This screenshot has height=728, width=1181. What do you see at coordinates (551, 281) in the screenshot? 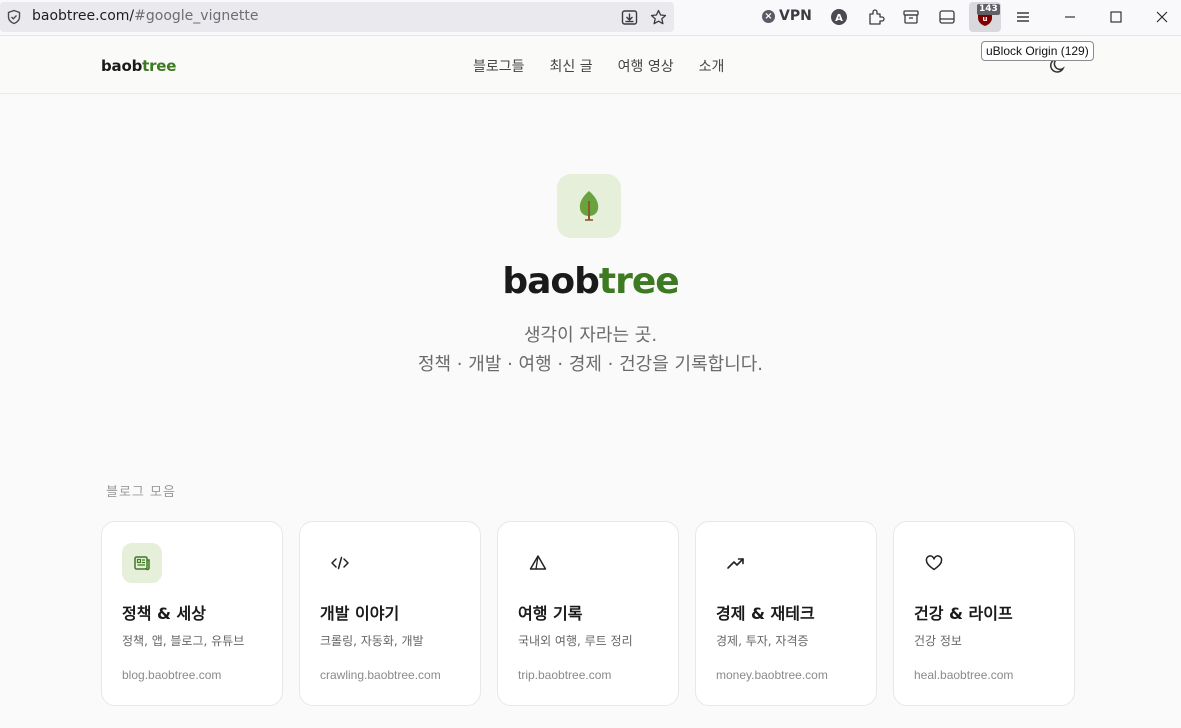
I see `hero-title-dark: baob` at bounding box center [551, 281].